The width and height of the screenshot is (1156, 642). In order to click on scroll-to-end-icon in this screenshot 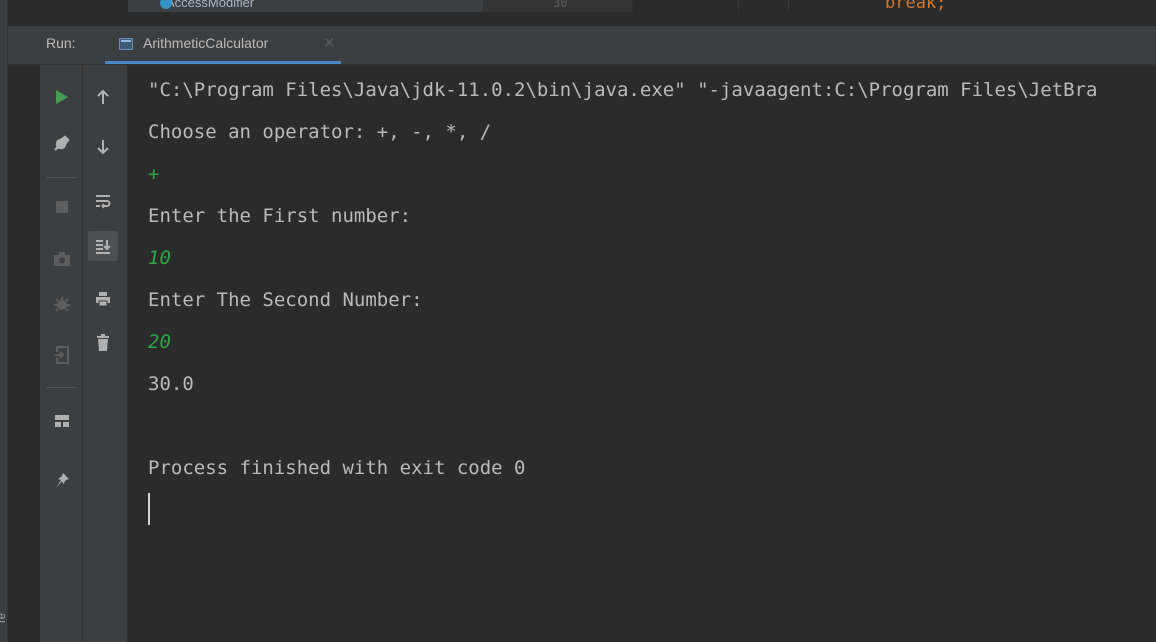, I will do `click(103, 246)`.